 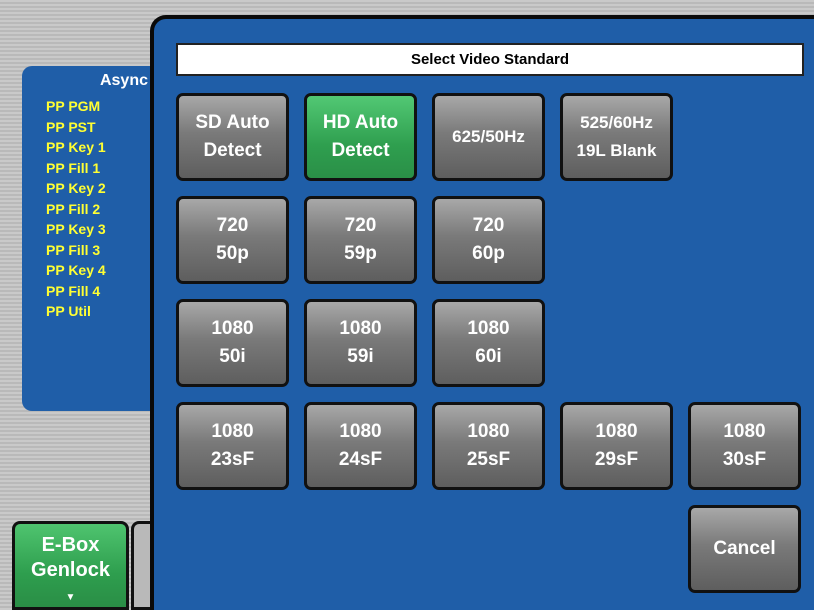 I want to click on list-item: PP Key 1, so click(x=76, y=147).